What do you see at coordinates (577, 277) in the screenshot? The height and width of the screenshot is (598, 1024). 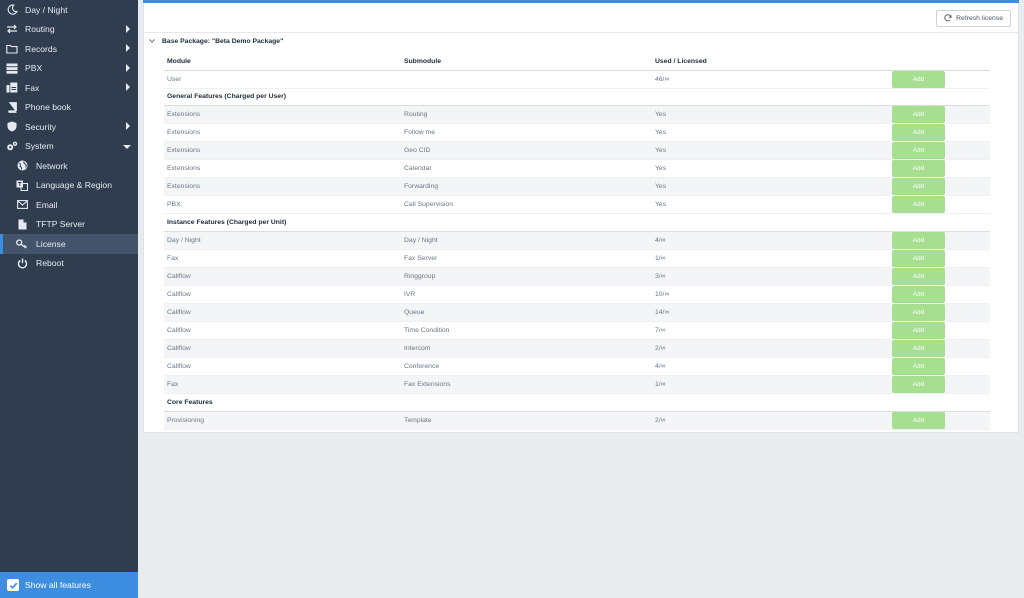 I see `table-row: Callflow Ringgroup 3/∞ Add` at bounding box center [577, 277].